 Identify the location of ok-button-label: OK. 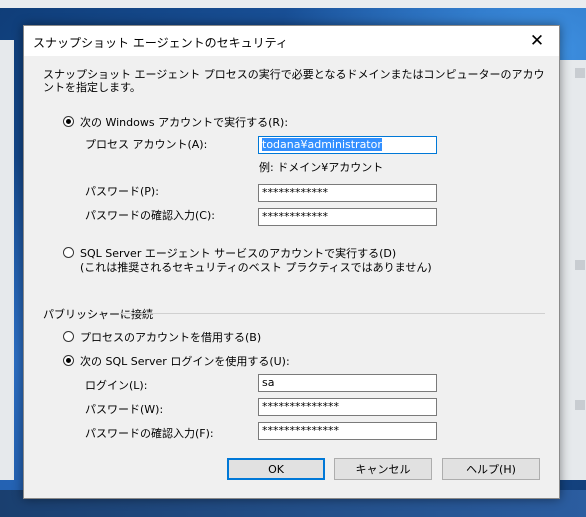
(276, 469).